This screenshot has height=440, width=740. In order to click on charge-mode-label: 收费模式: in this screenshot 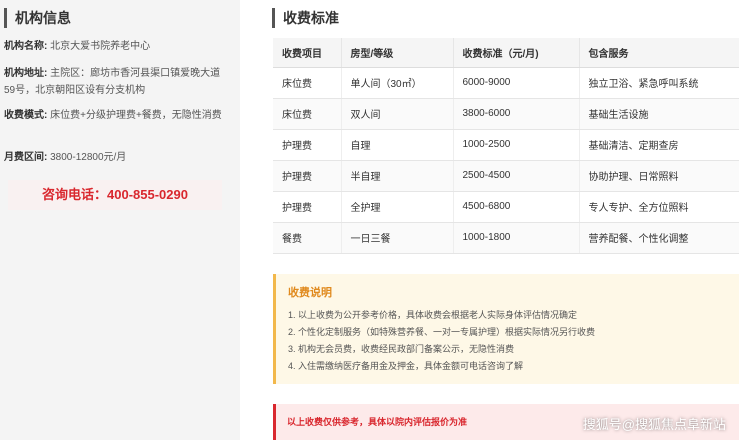, I will do `click(26, 115)`.